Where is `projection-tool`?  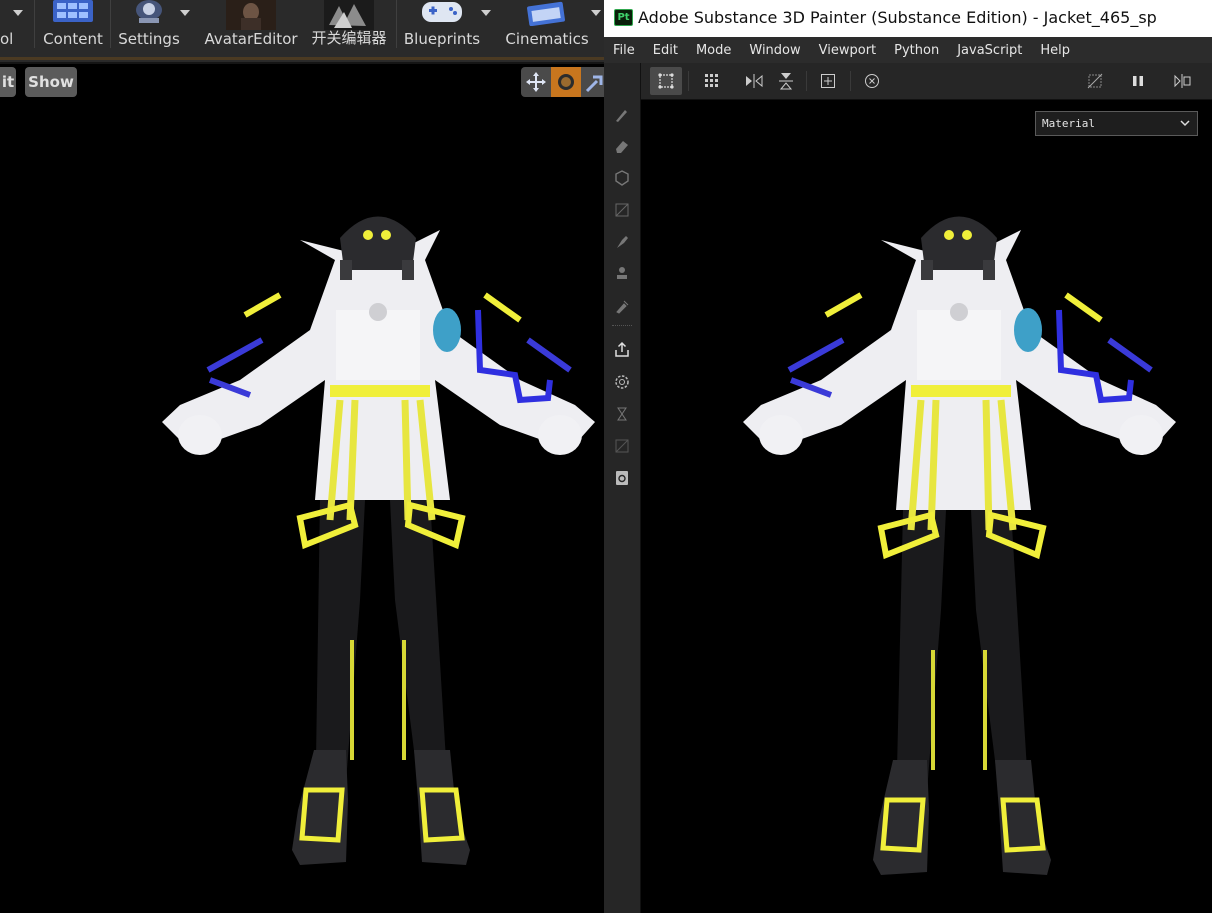
projection-tool is located at coordinates (622, 178).